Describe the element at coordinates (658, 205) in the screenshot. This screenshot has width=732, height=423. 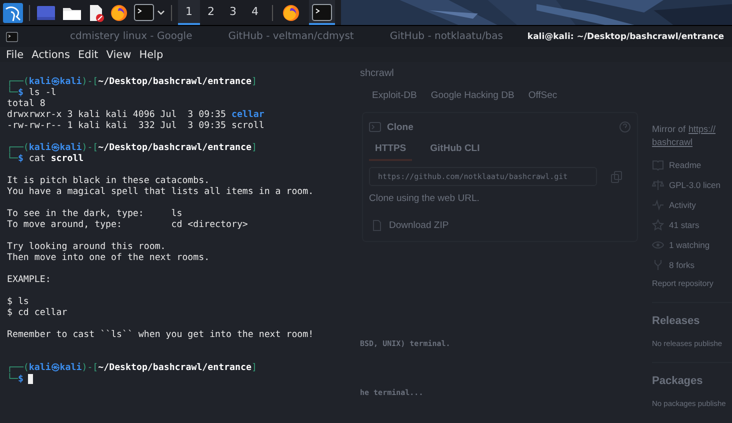
I see `pulse-icon` at that location.